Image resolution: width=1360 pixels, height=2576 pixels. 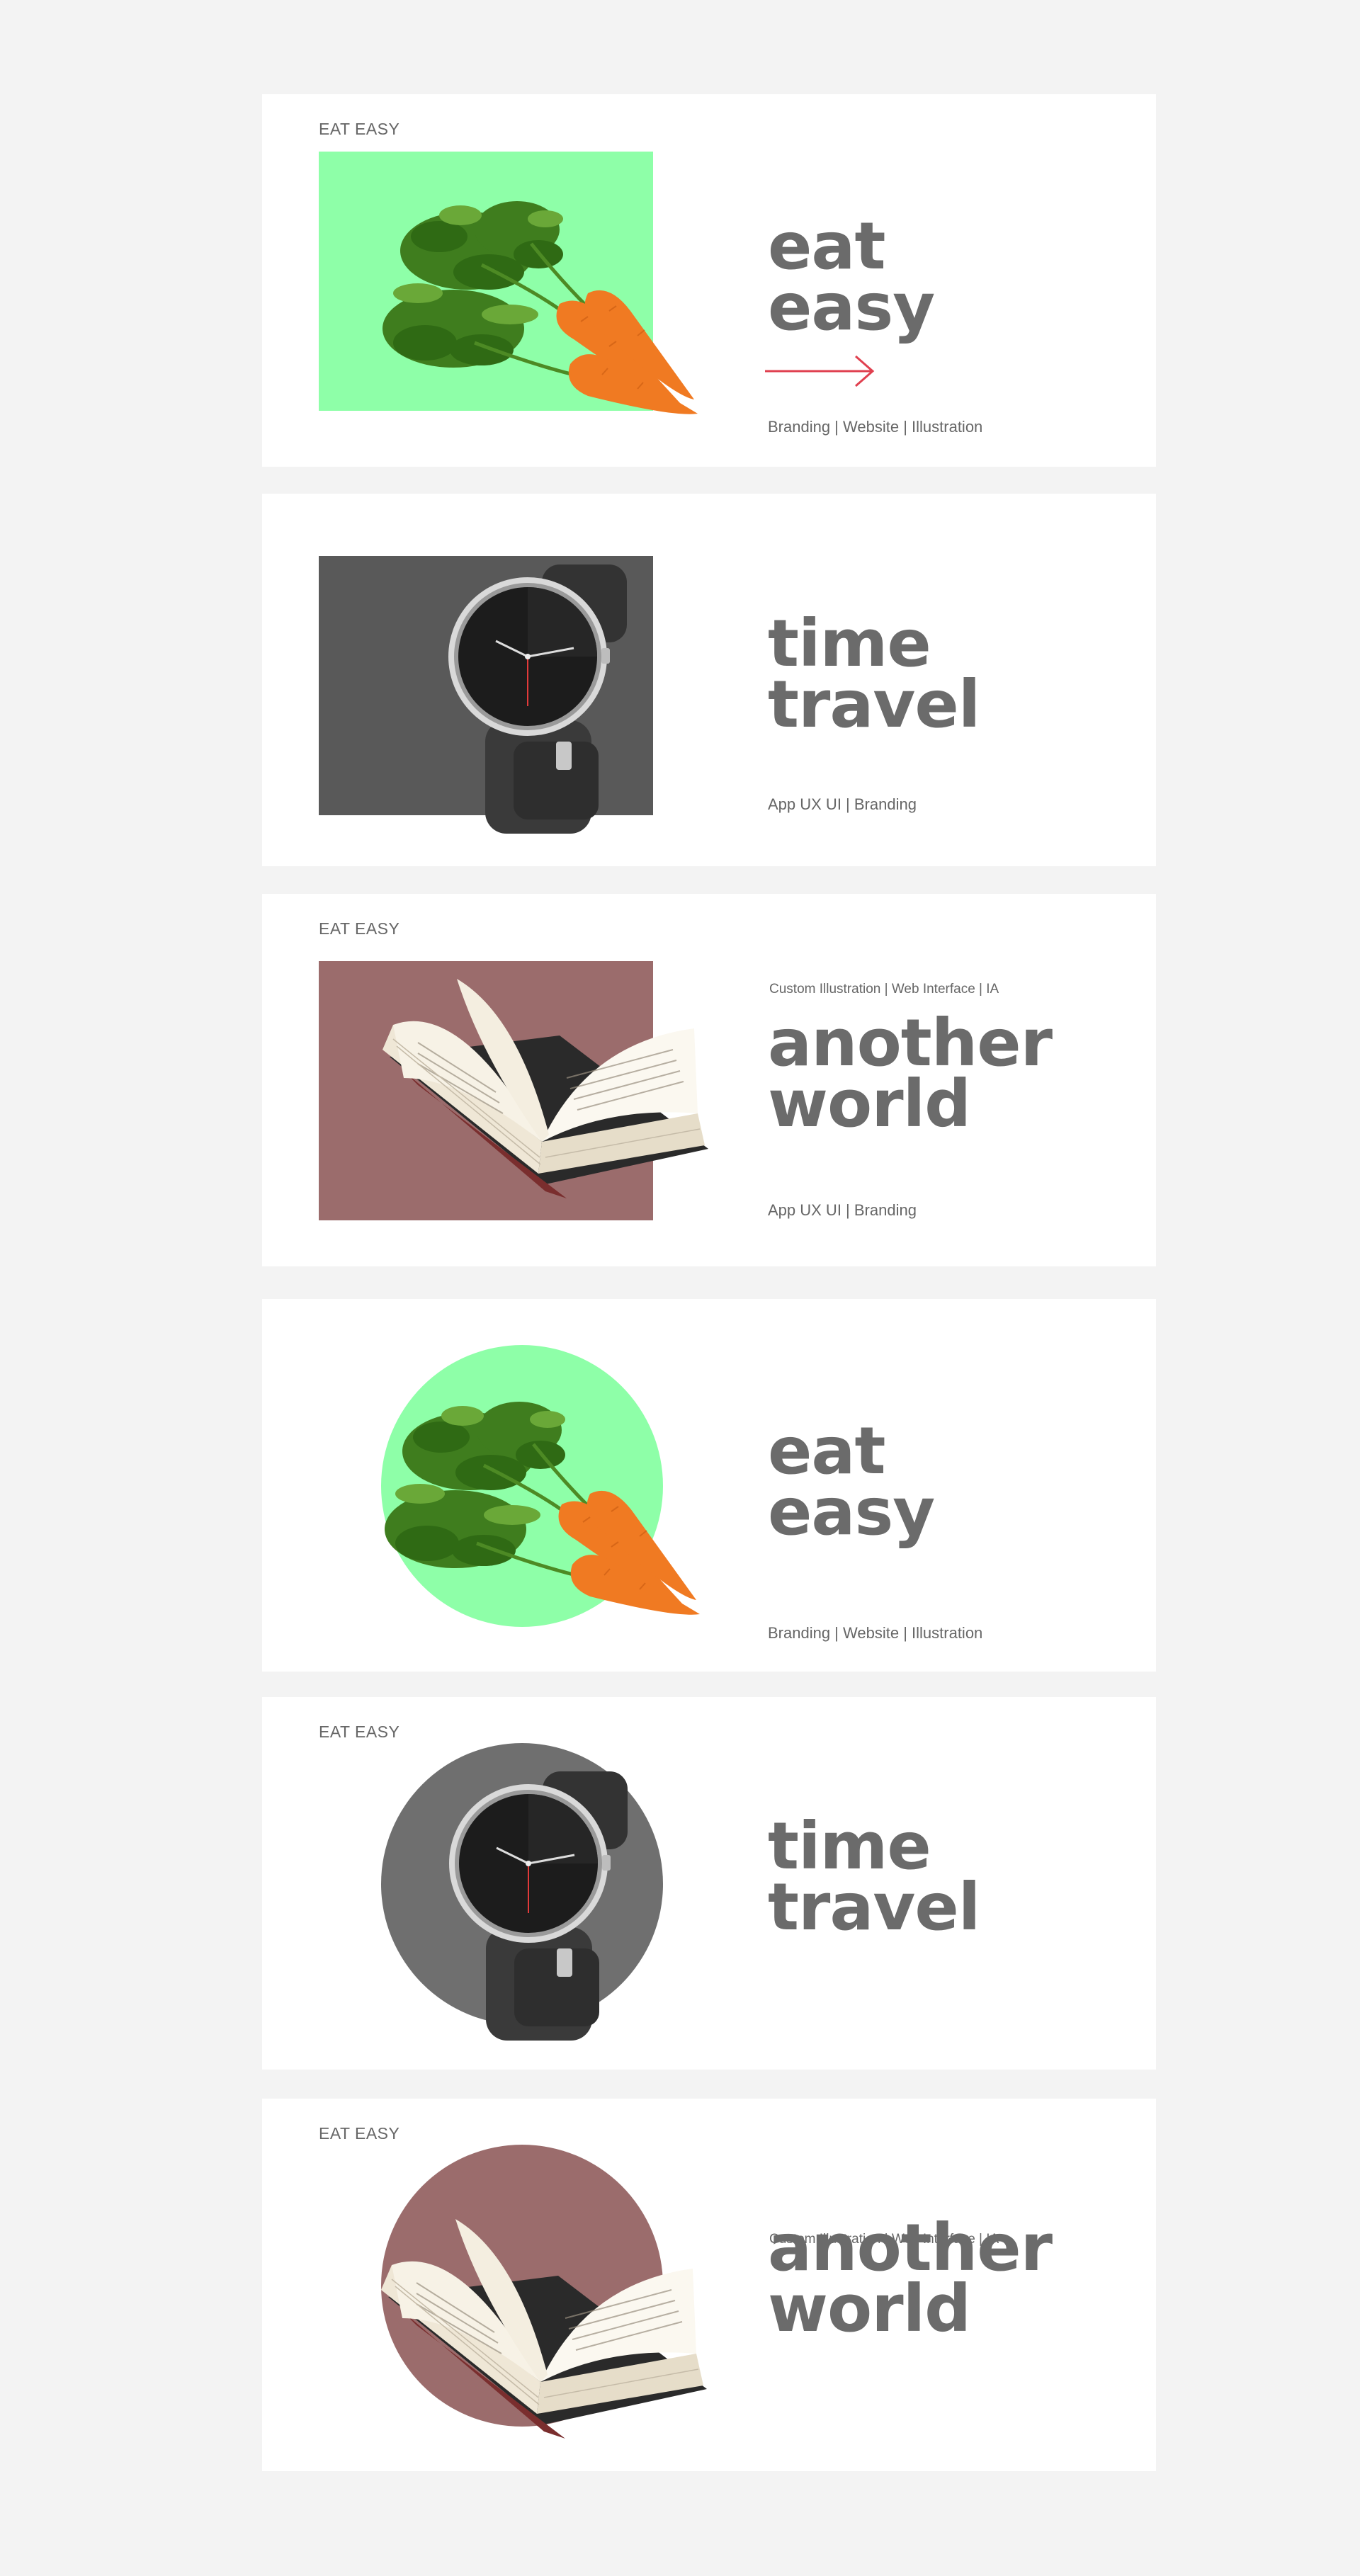 I want to click on card-pretitle: Custom Illustration | Web Interface | IA, so click(x=884, y=989).